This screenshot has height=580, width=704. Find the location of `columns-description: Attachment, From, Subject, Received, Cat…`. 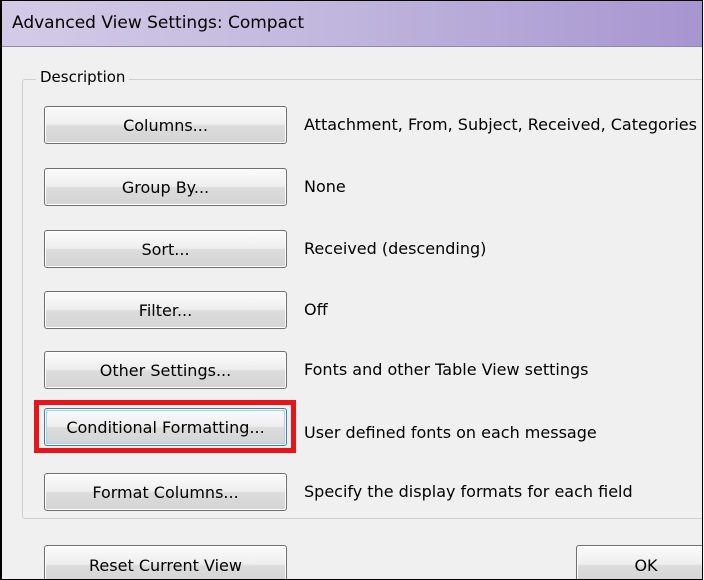

columns-description: Attachment, From, Subject, Received, Cat… is located at coordinates (500, 124).